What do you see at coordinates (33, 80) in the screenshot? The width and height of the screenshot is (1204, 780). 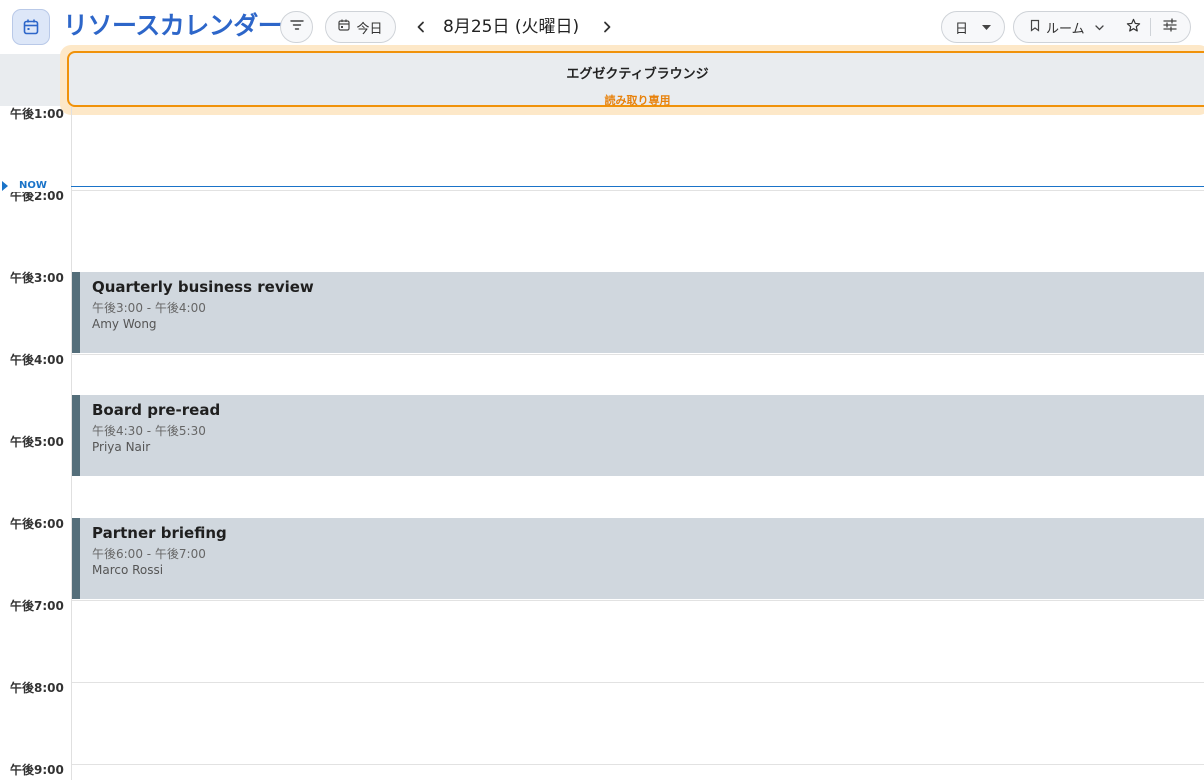 I see `time-gutter-header` at bounding box center [33, 80].